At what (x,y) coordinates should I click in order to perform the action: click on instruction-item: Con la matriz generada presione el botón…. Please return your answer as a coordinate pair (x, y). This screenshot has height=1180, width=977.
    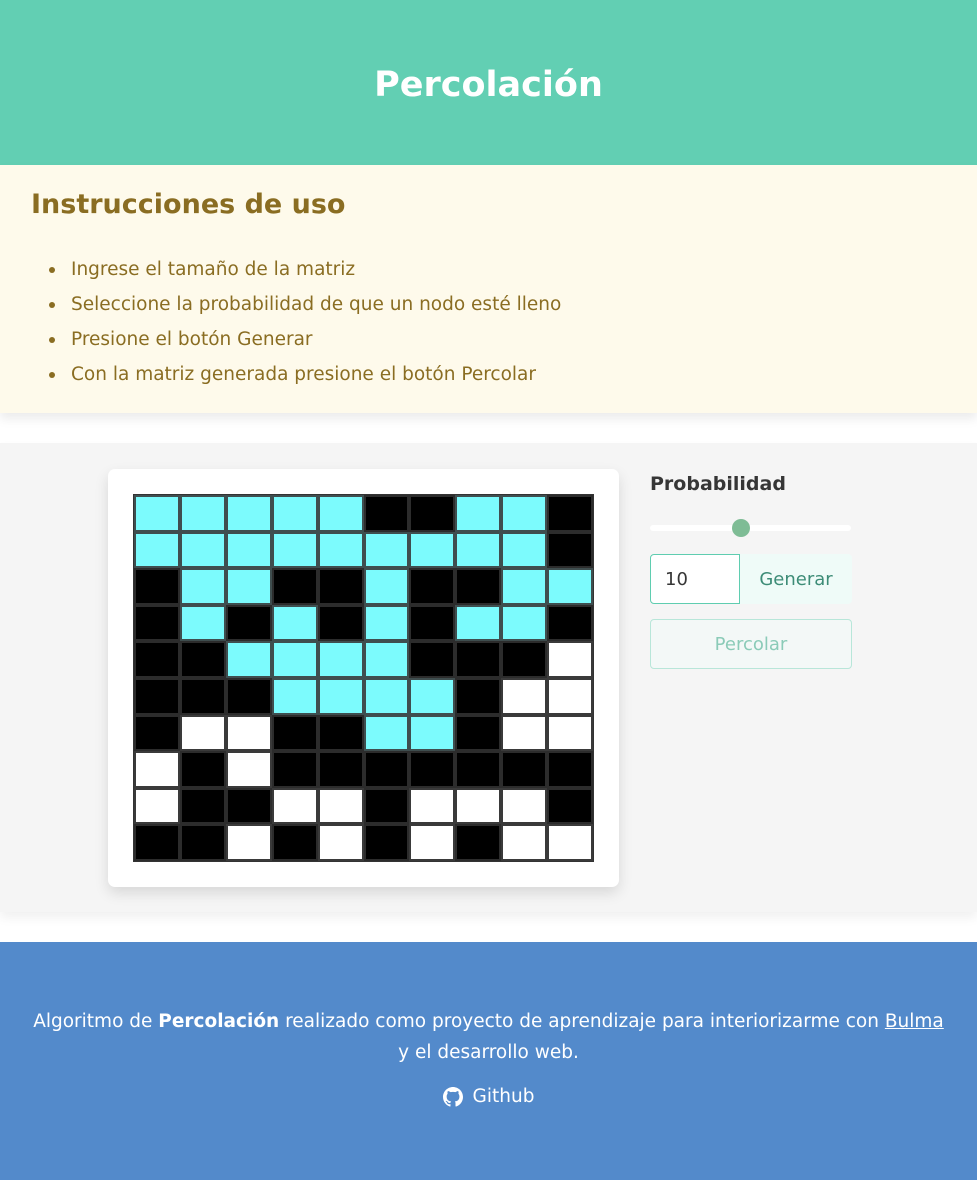
    Looking at the image, I should click on (296, 378).